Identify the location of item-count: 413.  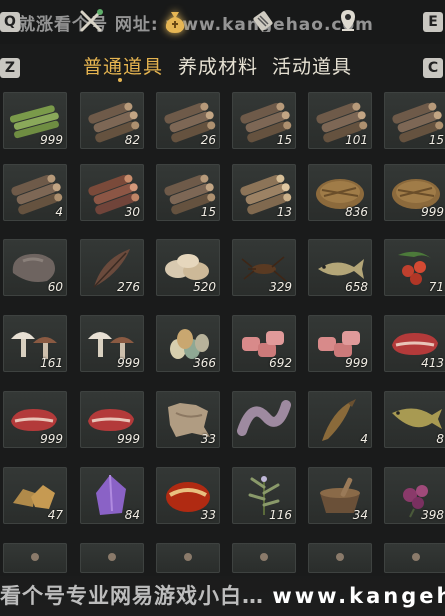
(432, 363).